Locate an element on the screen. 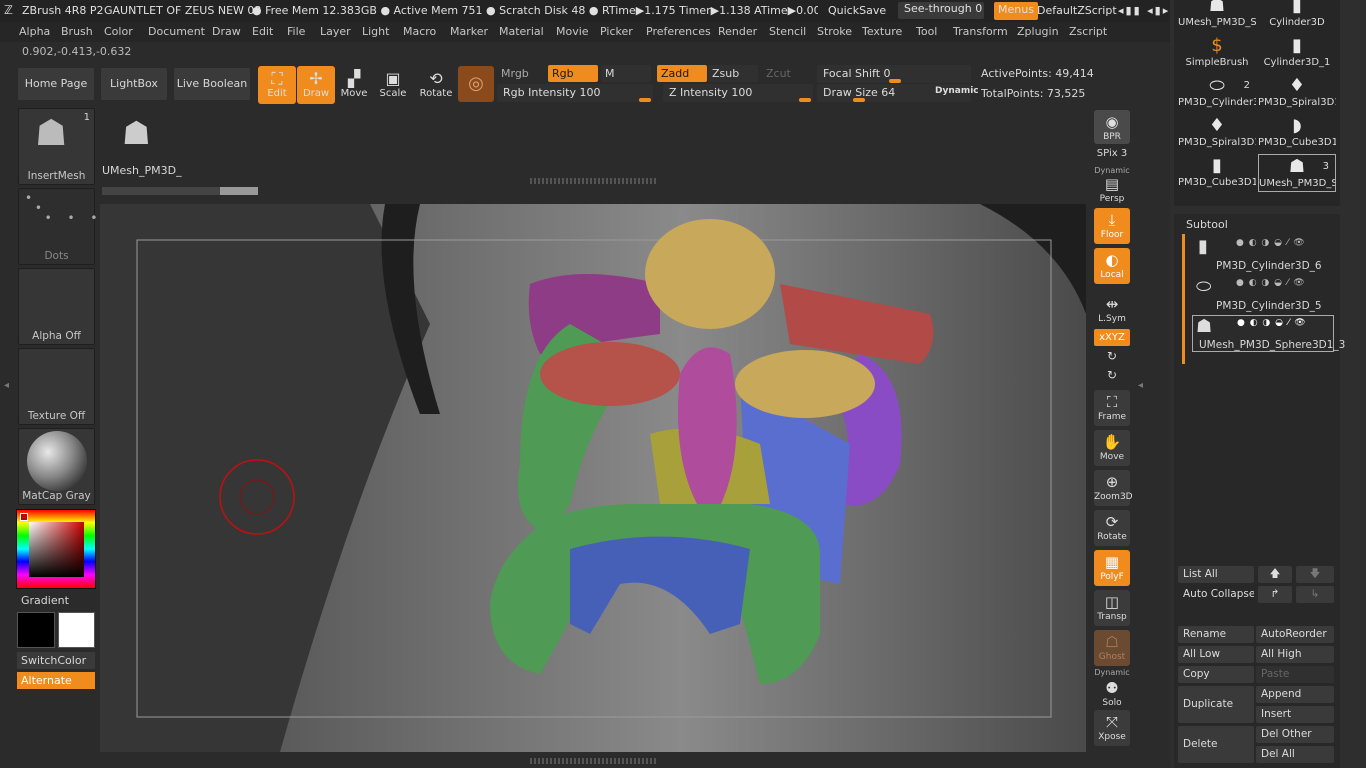  texture-slot: Texture Off is located at coordinates (56, 386).